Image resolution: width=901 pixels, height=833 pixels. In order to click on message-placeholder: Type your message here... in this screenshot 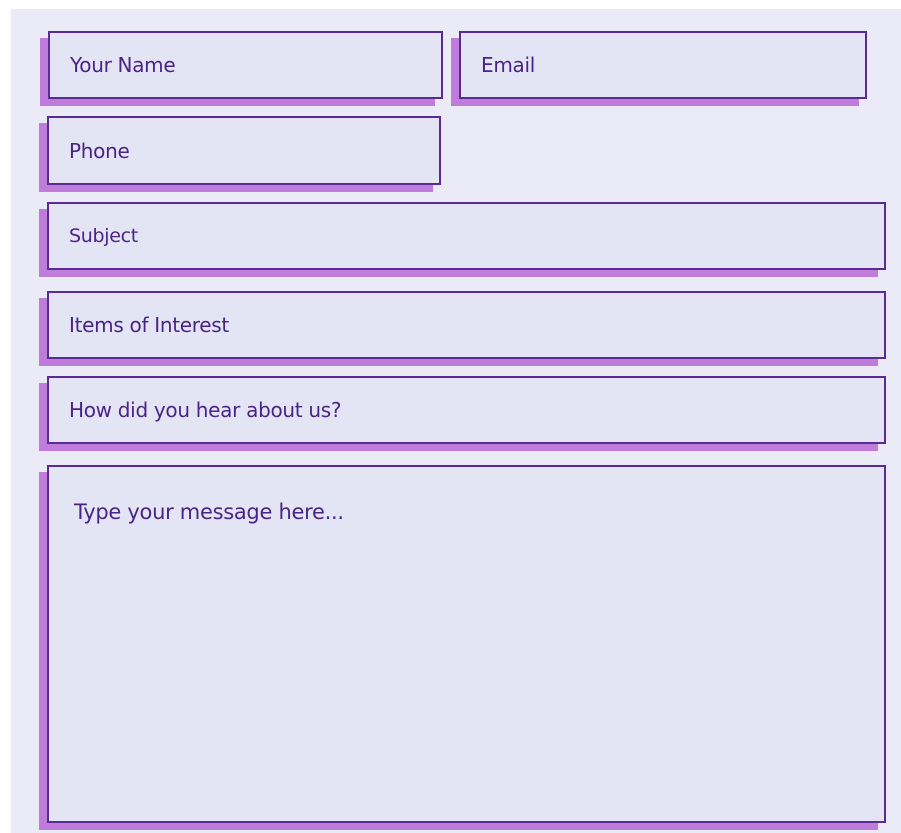, I will do `click(209, 512)`.